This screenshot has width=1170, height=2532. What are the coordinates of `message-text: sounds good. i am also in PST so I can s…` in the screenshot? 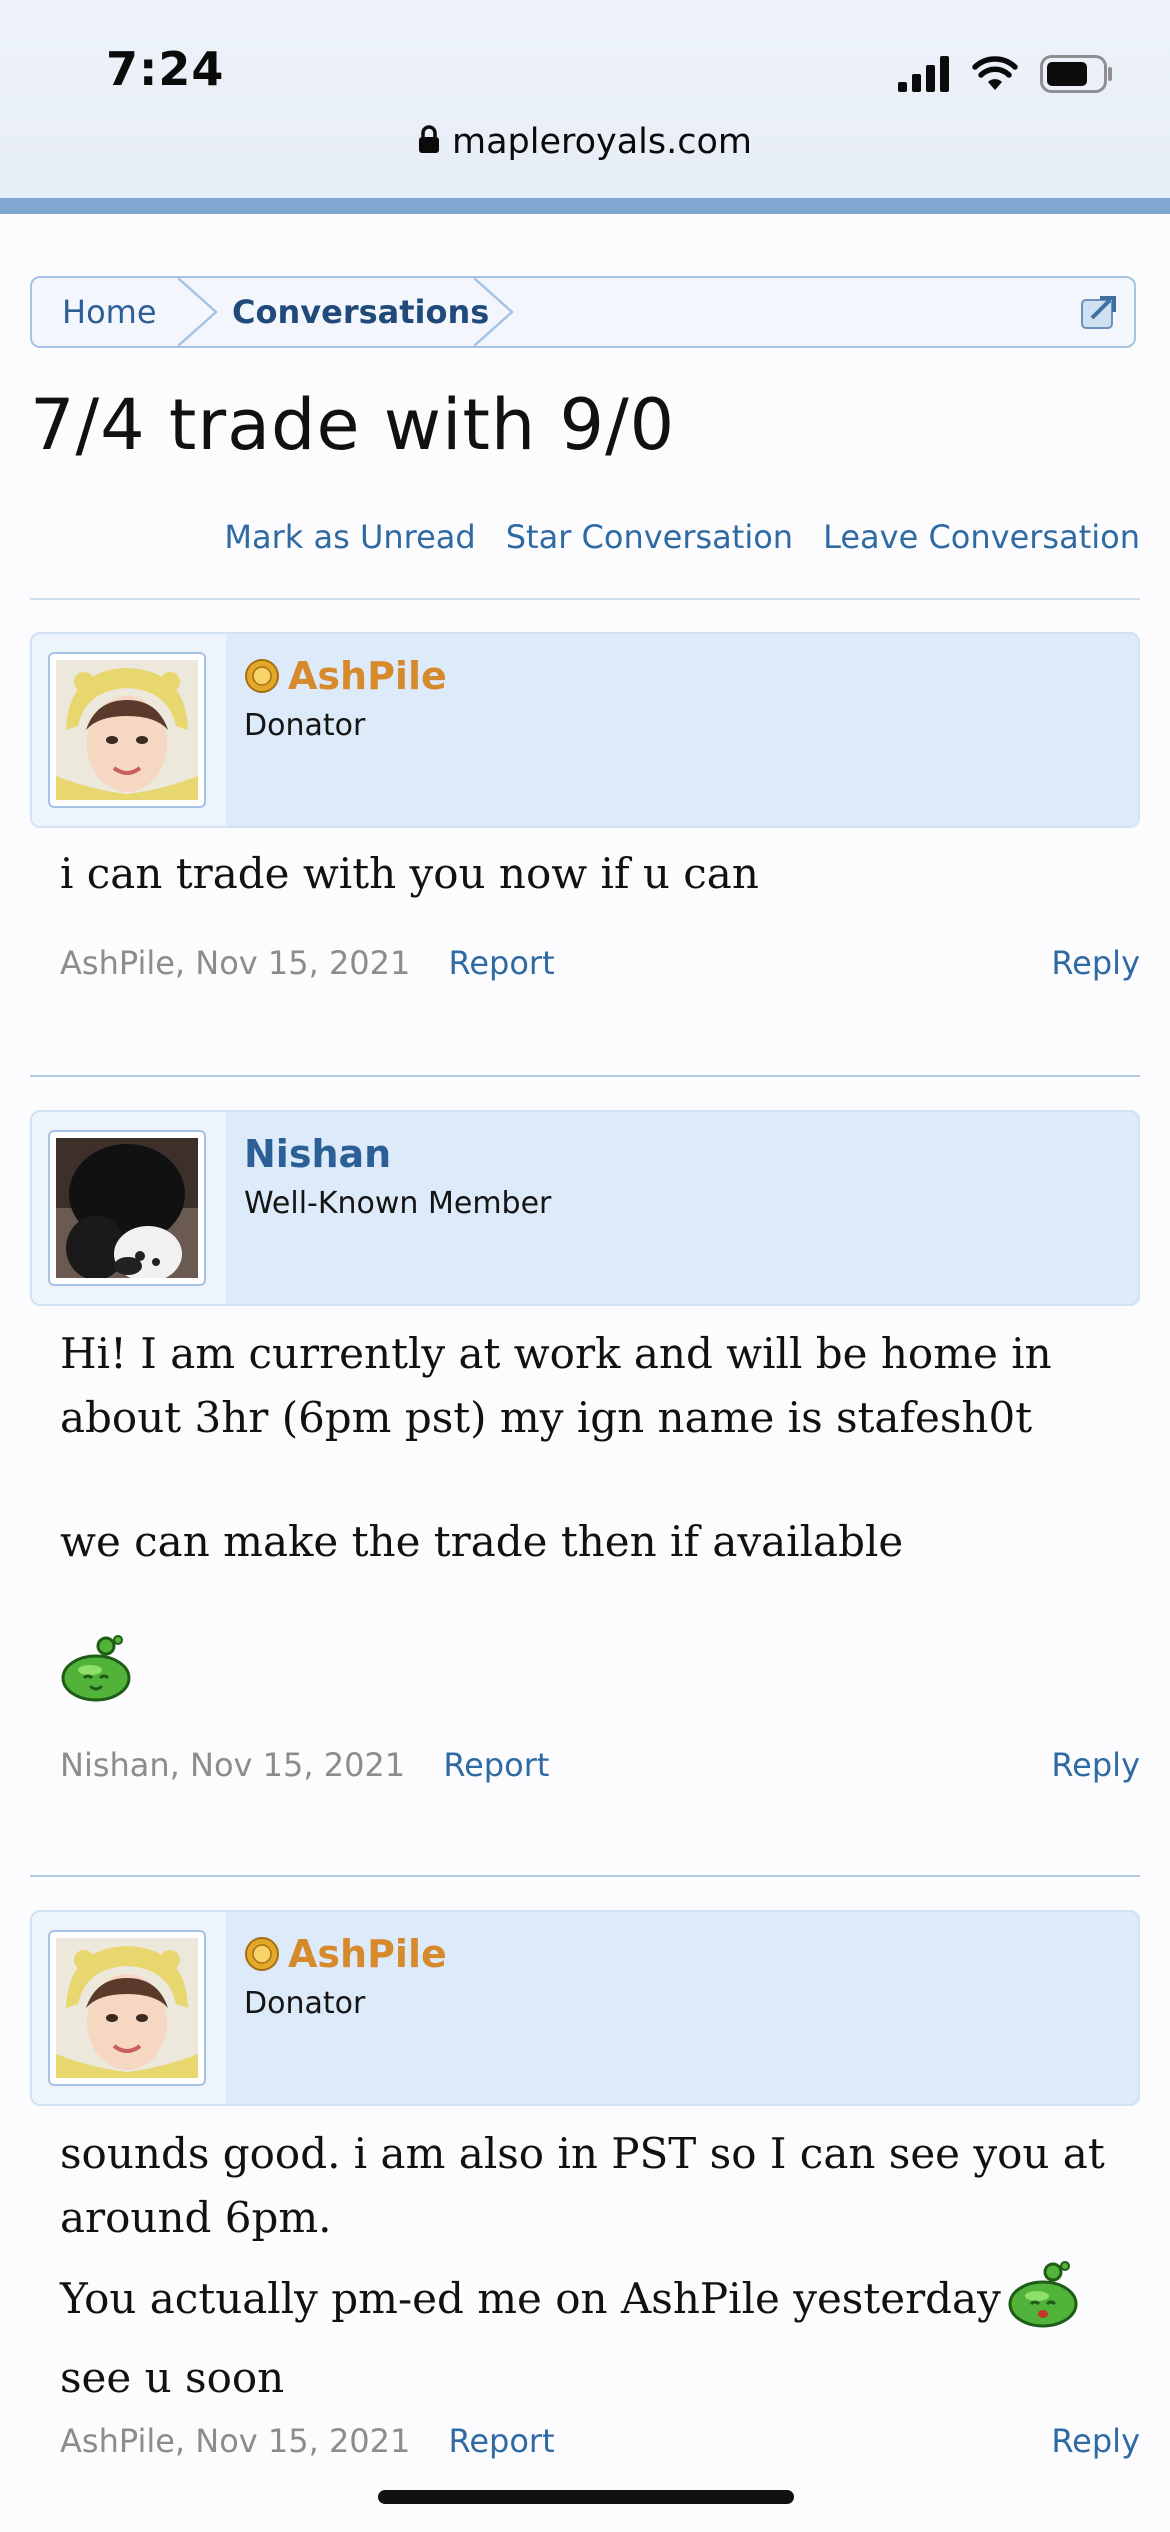 It's located at (582, 2185).